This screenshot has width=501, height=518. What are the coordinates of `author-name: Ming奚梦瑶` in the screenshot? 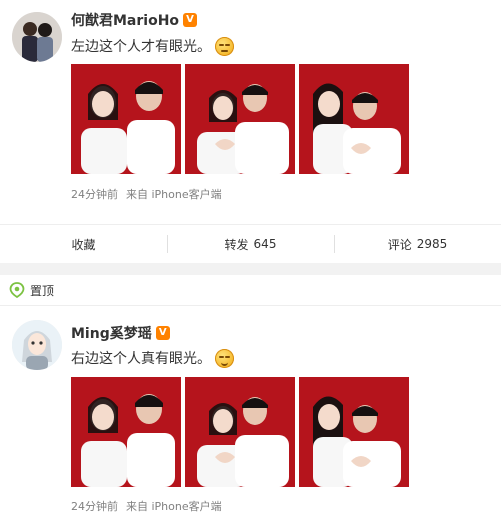 It's located at (111, 333).